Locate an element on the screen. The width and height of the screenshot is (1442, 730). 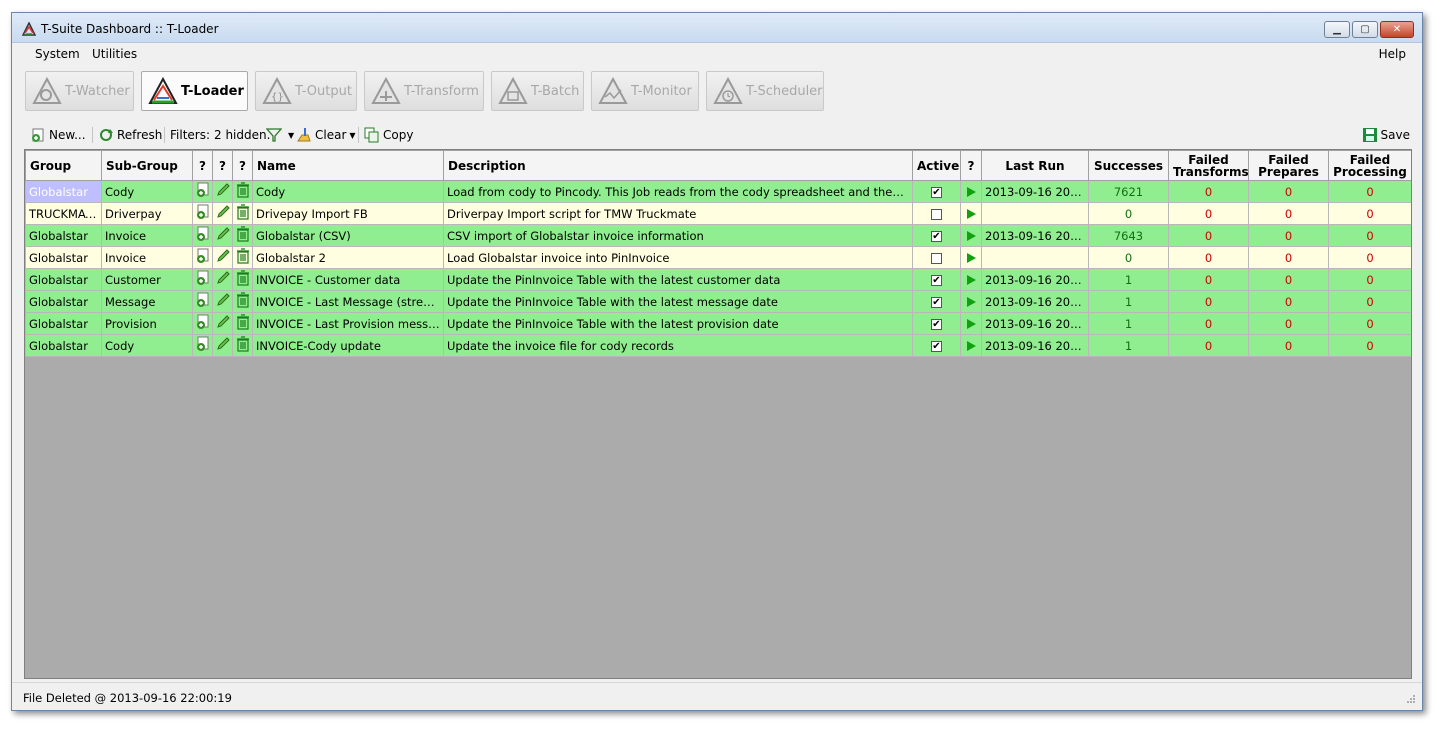
refresh-button: Refresh is located at coordinates (130, 135).